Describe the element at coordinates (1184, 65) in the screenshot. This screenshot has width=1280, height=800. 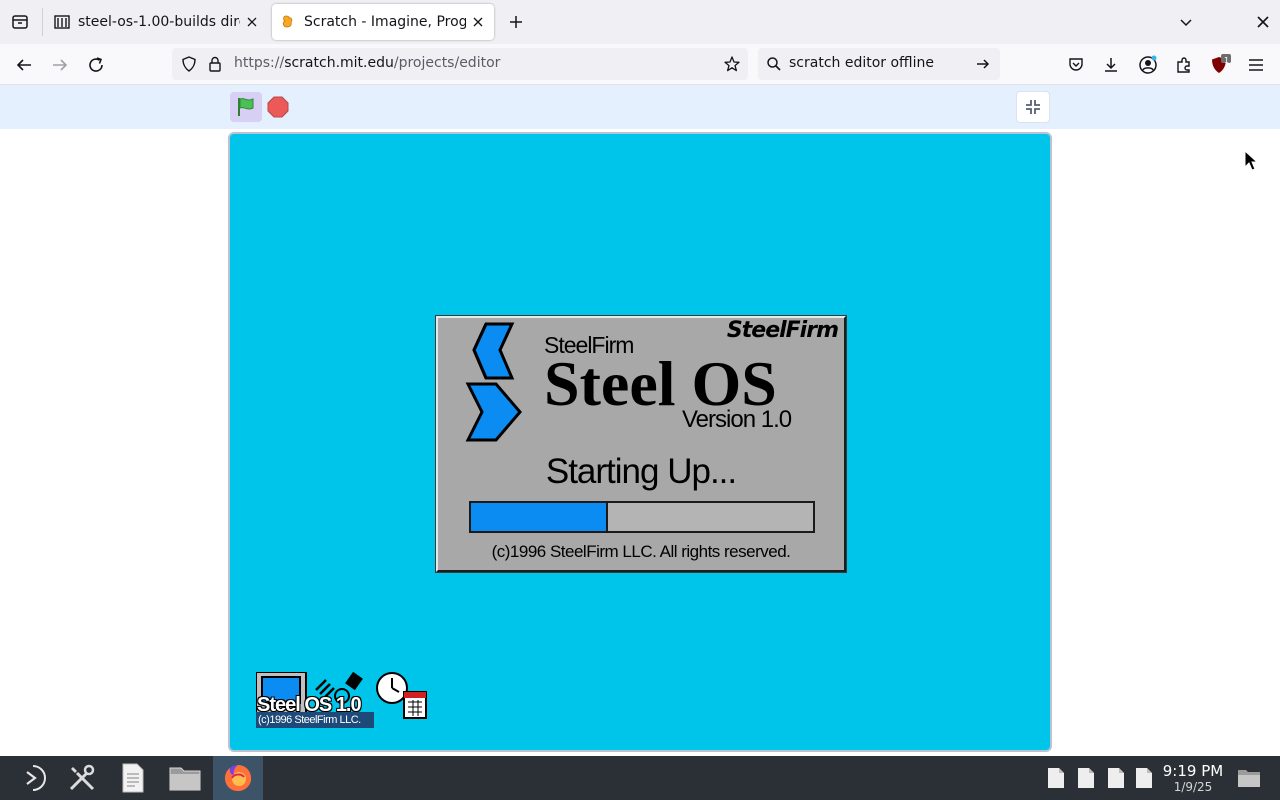
I see `extensions-icon` at that location.